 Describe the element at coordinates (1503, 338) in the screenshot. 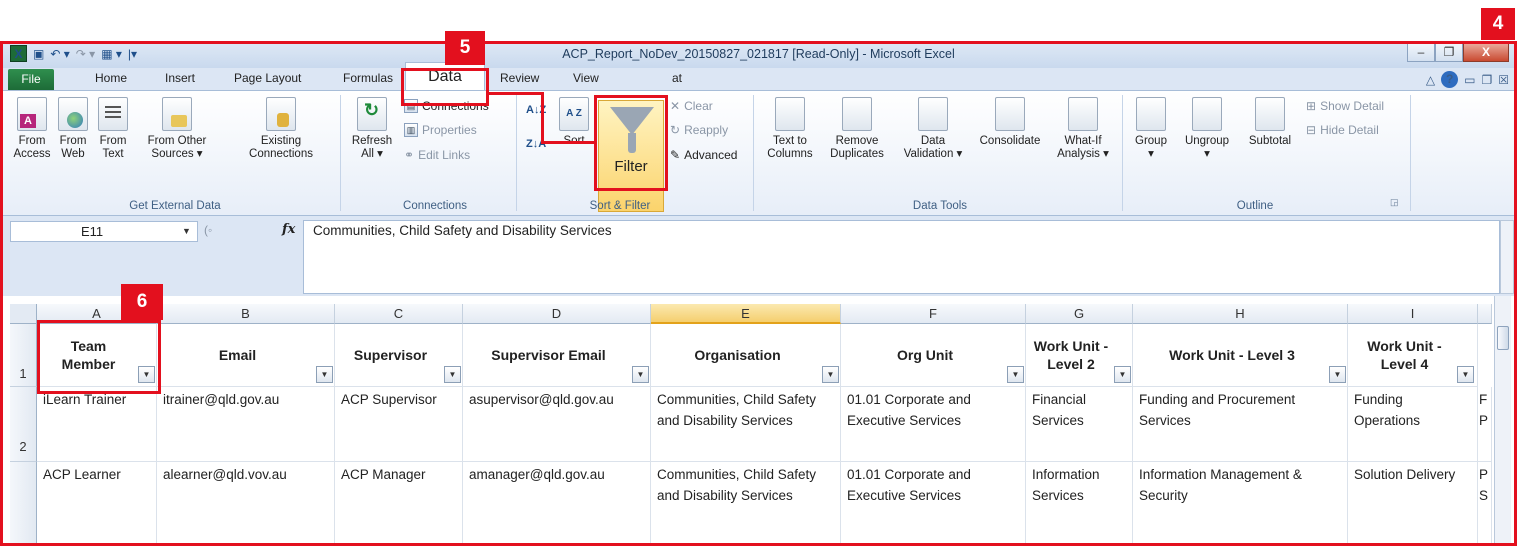

I see `scrollbar-thumb` at that location.